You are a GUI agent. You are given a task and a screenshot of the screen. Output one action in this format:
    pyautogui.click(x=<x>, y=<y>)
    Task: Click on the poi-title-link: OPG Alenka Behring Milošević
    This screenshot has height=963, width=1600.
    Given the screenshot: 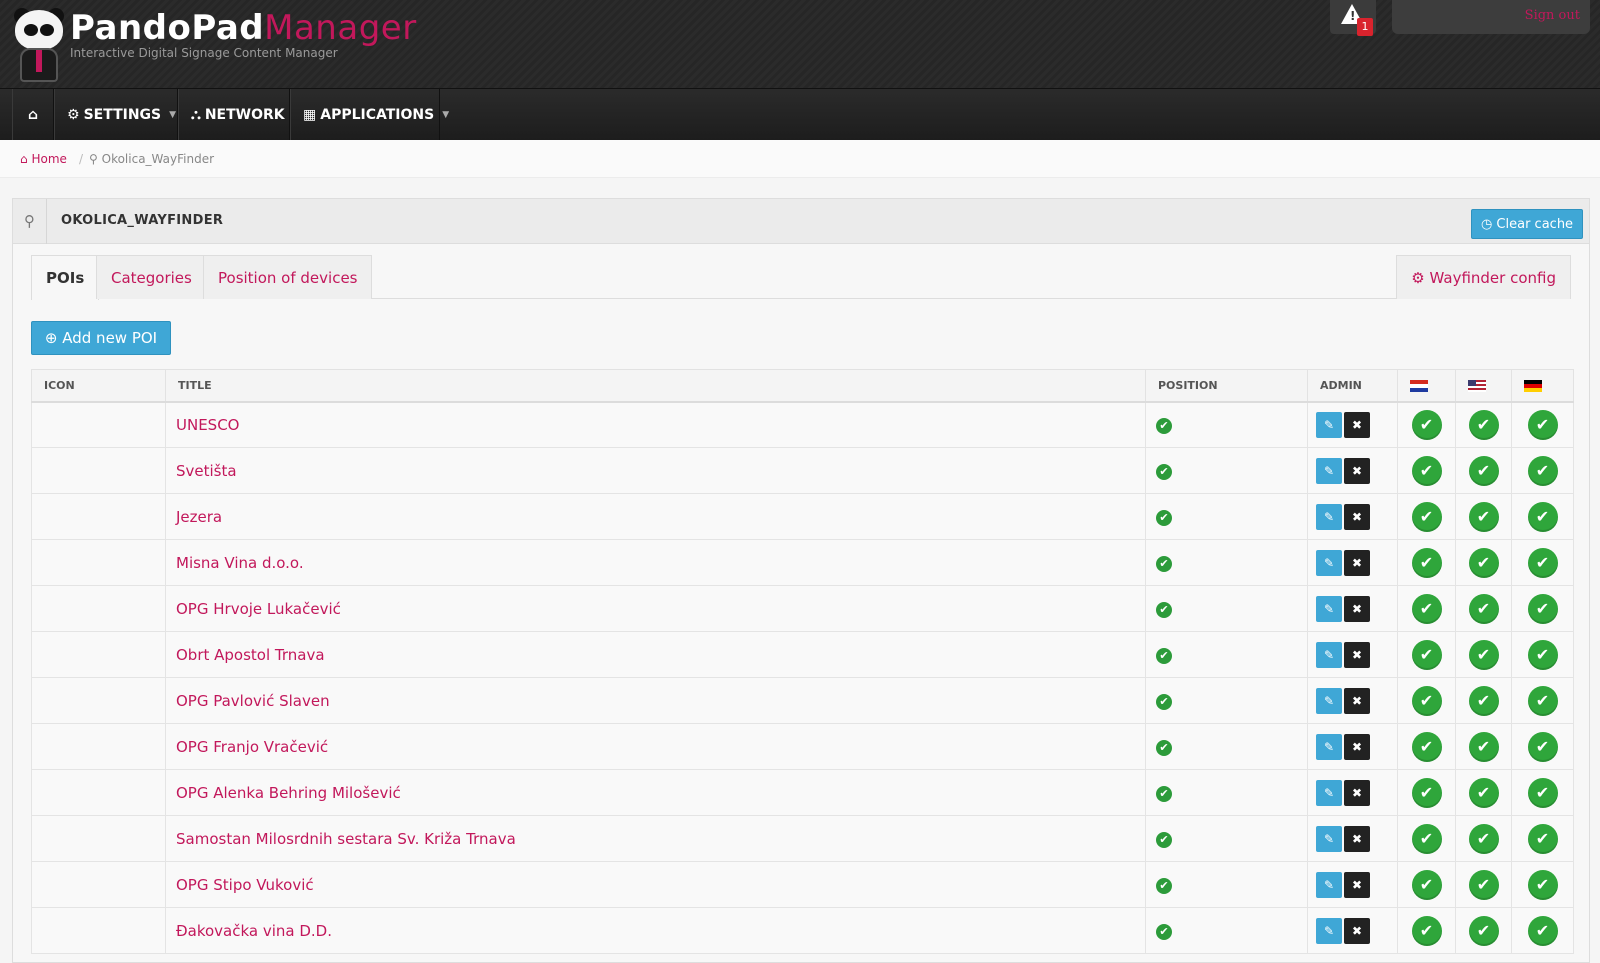 What is the action you would take?
    pyautogui.click(x=655, y=792)
    